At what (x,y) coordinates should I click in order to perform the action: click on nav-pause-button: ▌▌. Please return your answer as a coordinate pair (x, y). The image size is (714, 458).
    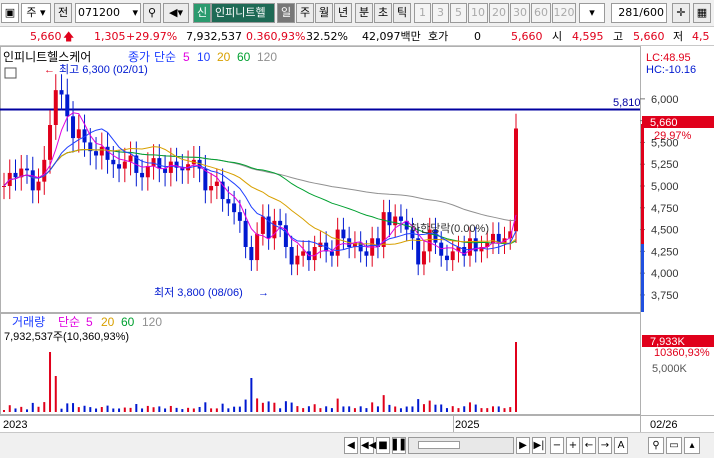
    Looking at the image, I should click on (400, 445).